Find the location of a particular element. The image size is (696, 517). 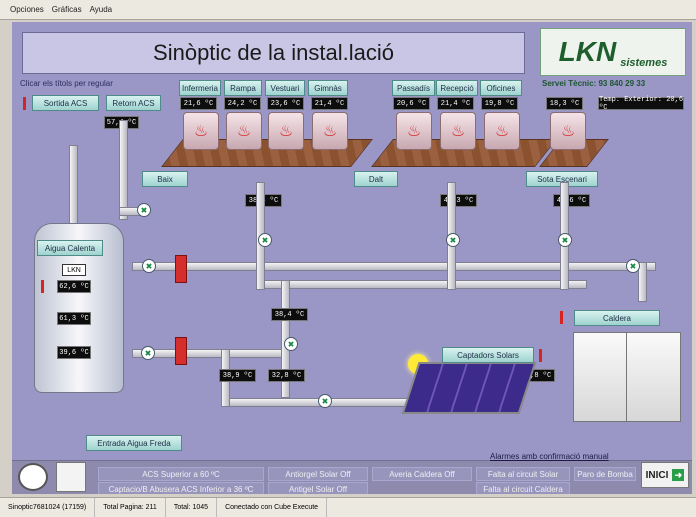

tank-logo: LKN is located at coordinates (74, 270).